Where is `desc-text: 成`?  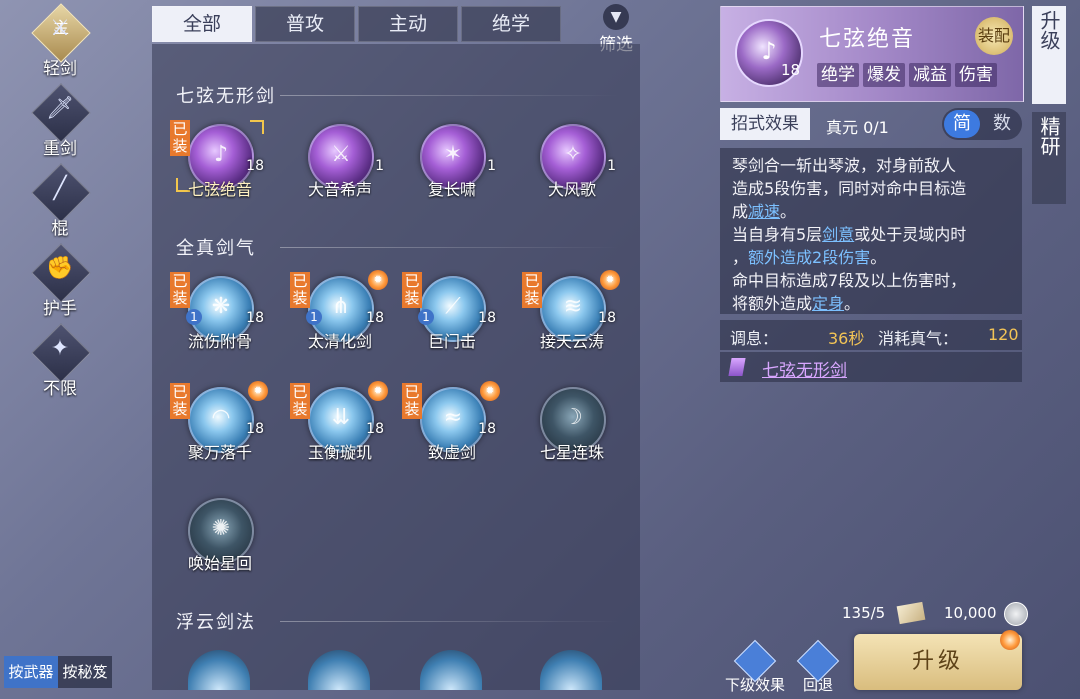
desc-text: 成 is located at coordinates (740, 211).